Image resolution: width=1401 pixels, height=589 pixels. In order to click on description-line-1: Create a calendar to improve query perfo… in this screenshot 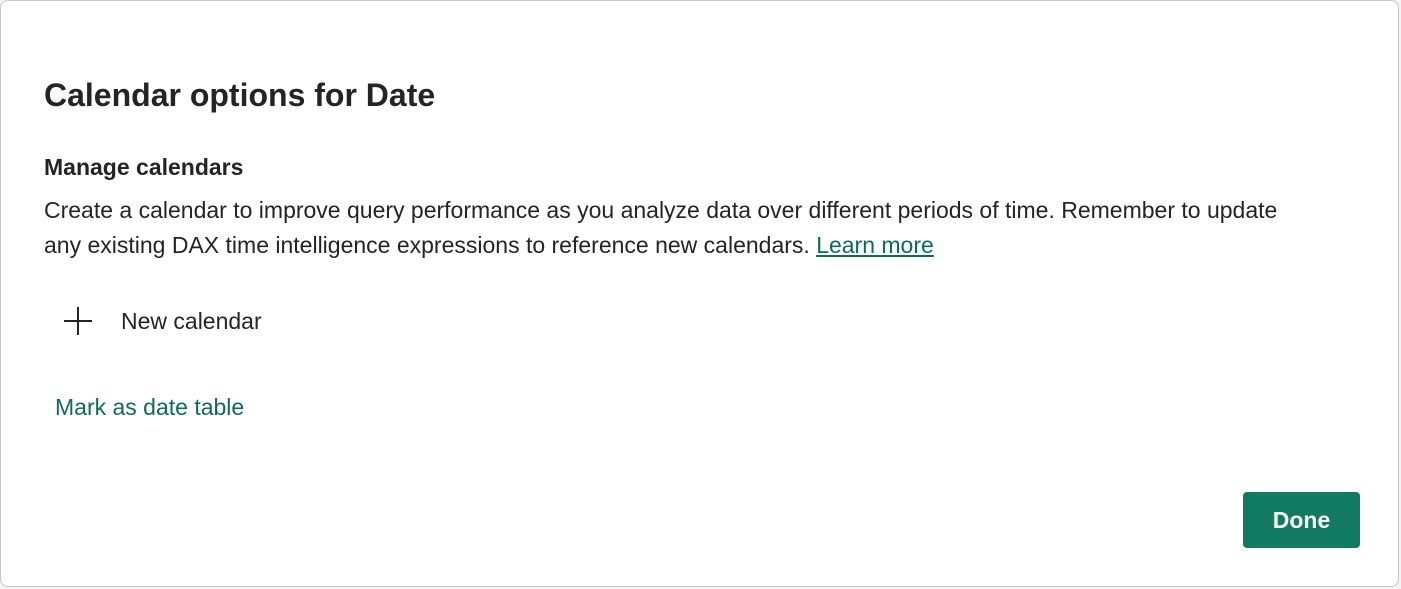, I will do `click(661, 210)`.